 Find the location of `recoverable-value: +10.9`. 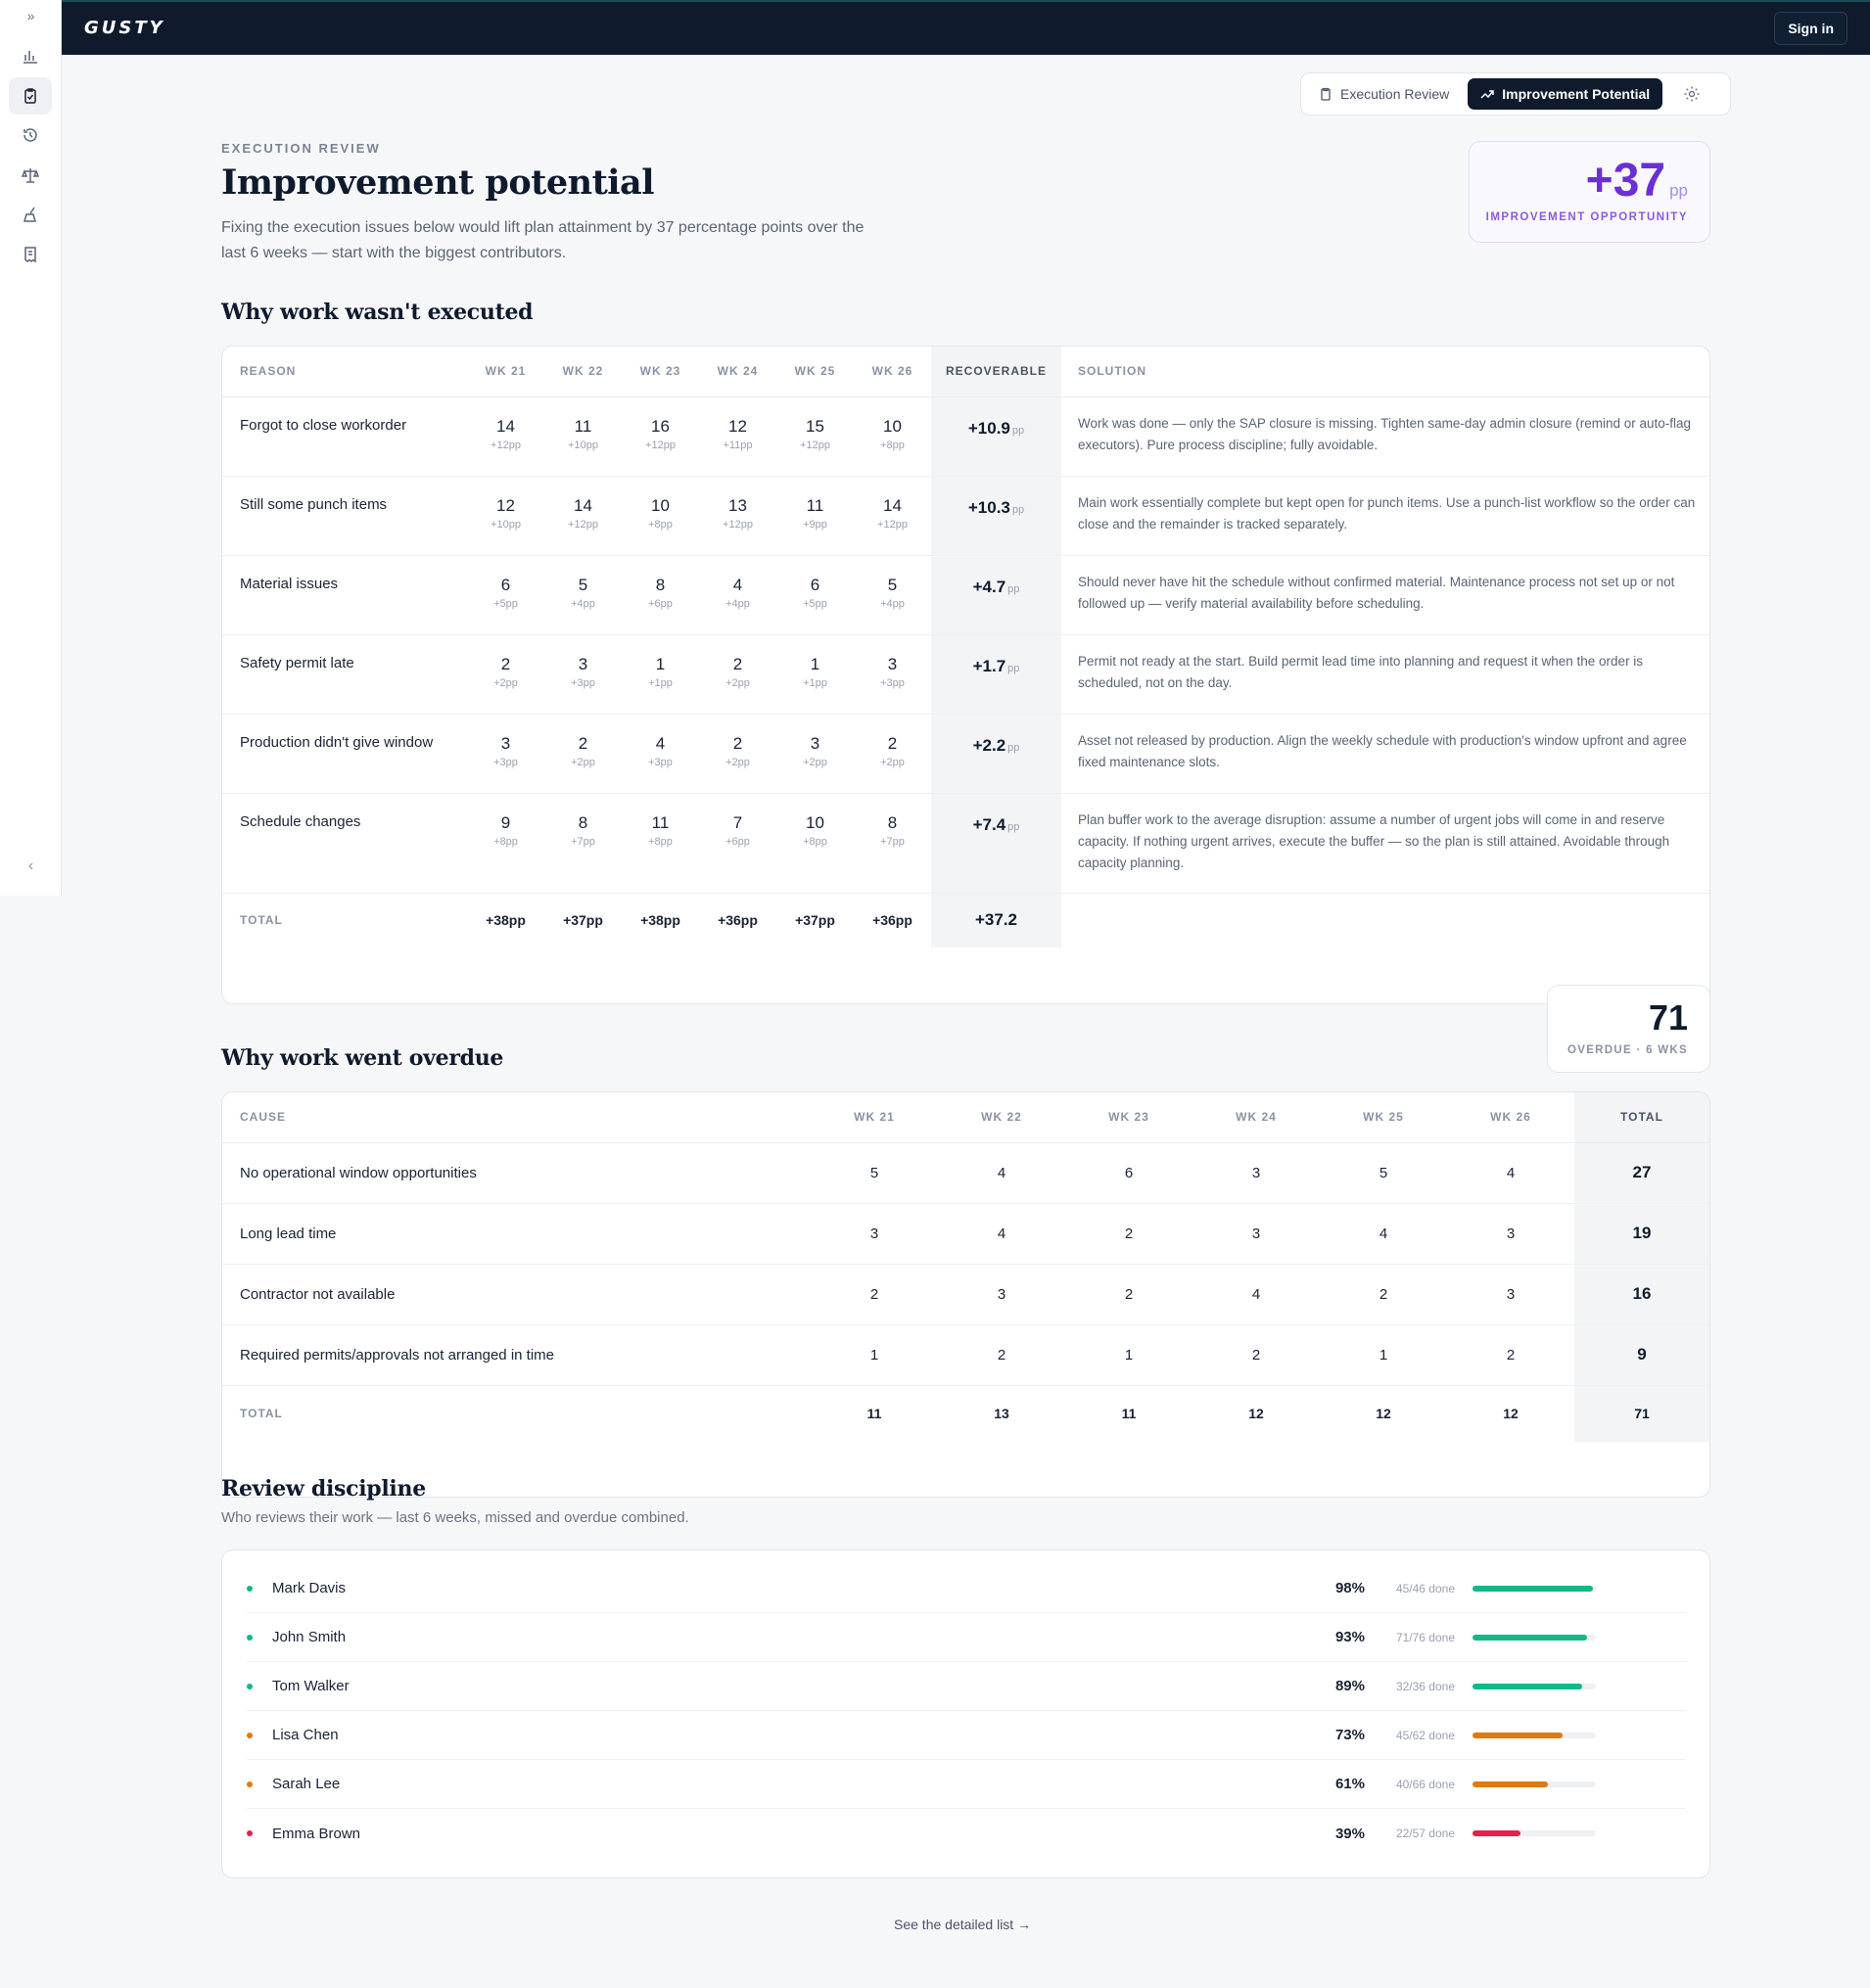

recoverable-value: +10.9 is located at coordinates (989, 428).